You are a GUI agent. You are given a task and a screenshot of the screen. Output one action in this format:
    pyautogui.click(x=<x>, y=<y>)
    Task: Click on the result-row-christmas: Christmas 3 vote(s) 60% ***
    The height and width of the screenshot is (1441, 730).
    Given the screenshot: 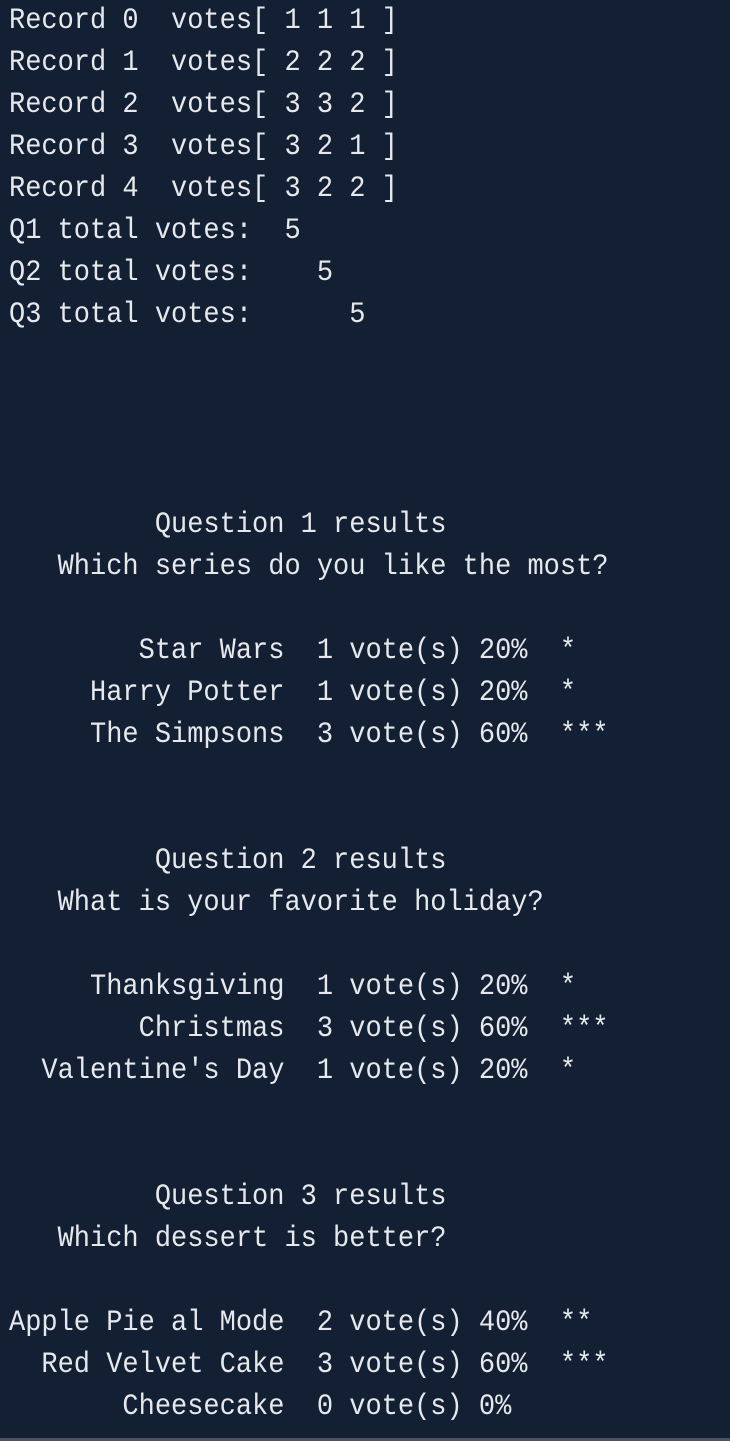 What is the action you would take?
    pyautogui.click(x=309, y=1029)
    